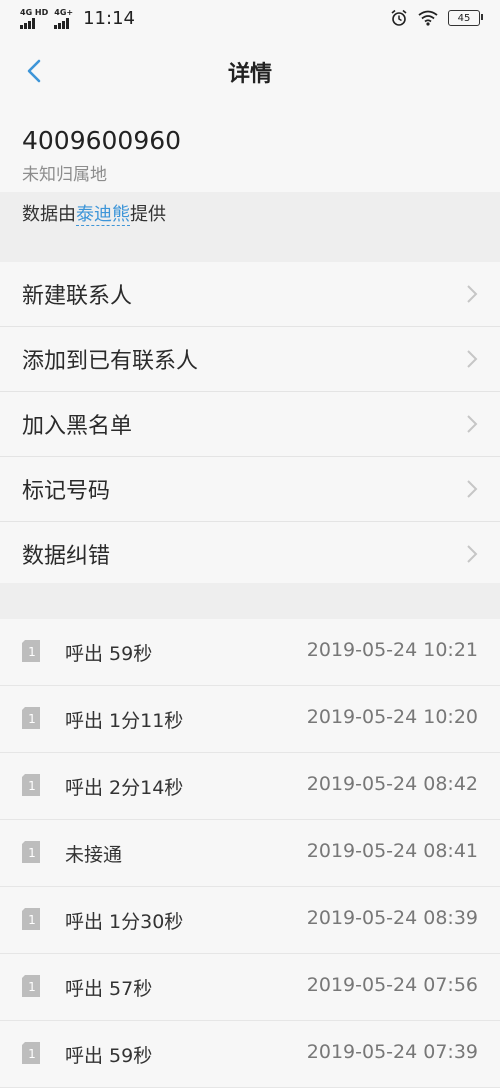  I want to click on contact-header: 4009600960 未知归属地, so click(250, 152).